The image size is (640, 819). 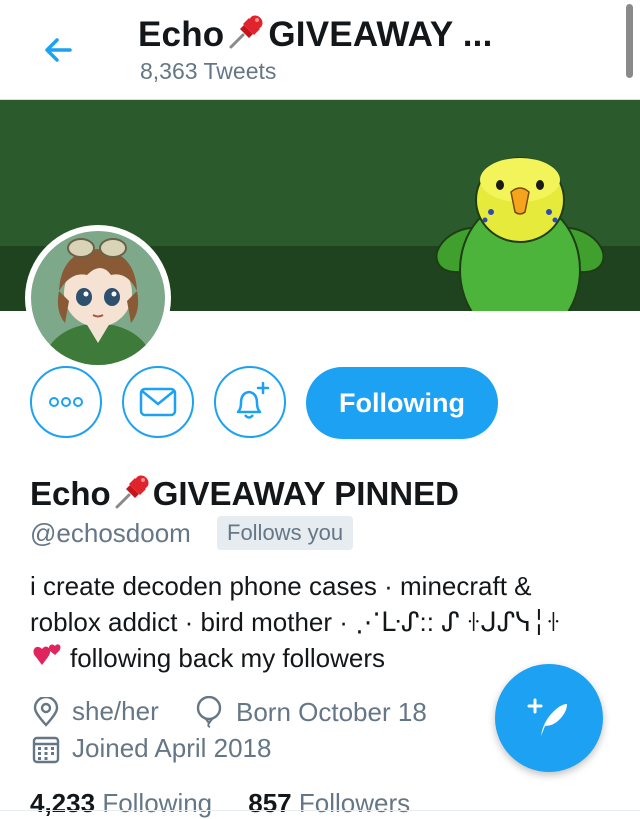 I want to click on following-label: Following, so click(x=157, y=803).